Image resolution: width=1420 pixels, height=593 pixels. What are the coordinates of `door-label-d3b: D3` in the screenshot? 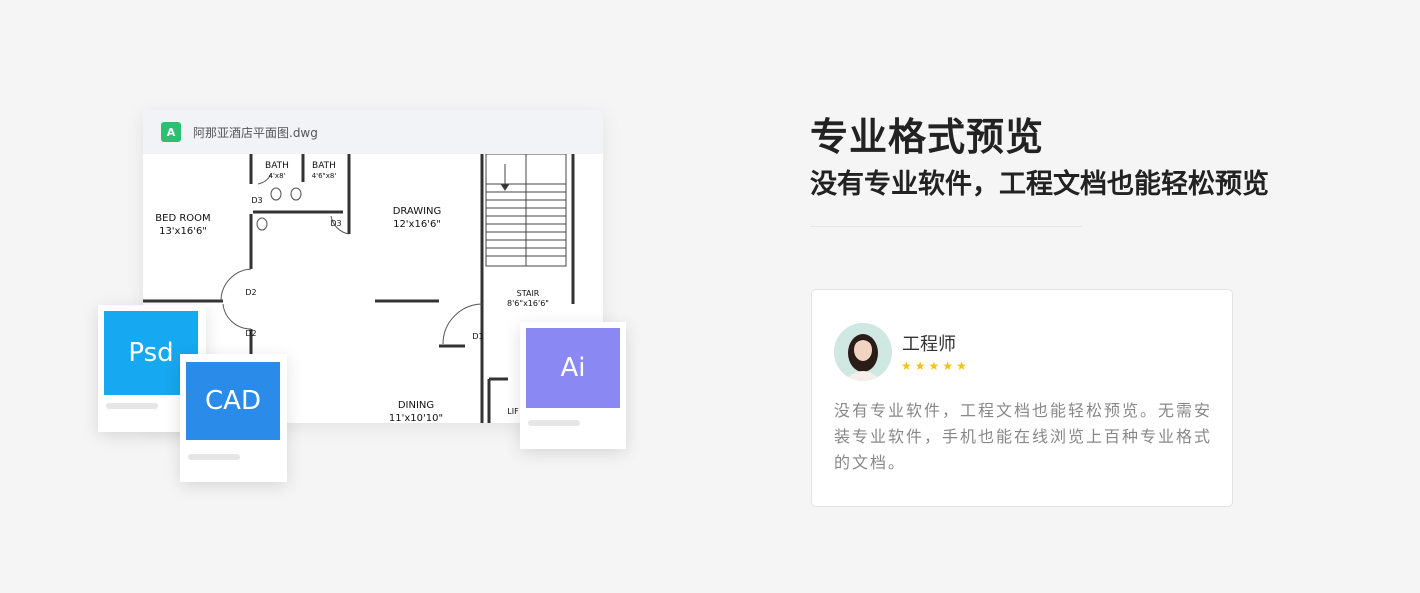 It's located at (335, 223).